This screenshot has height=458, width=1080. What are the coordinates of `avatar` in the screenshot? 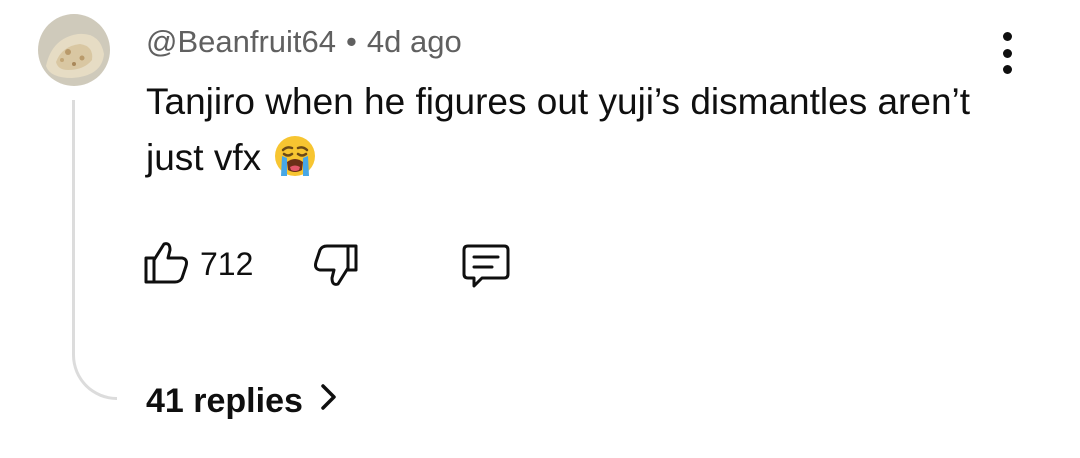 It's located at (74, 50).